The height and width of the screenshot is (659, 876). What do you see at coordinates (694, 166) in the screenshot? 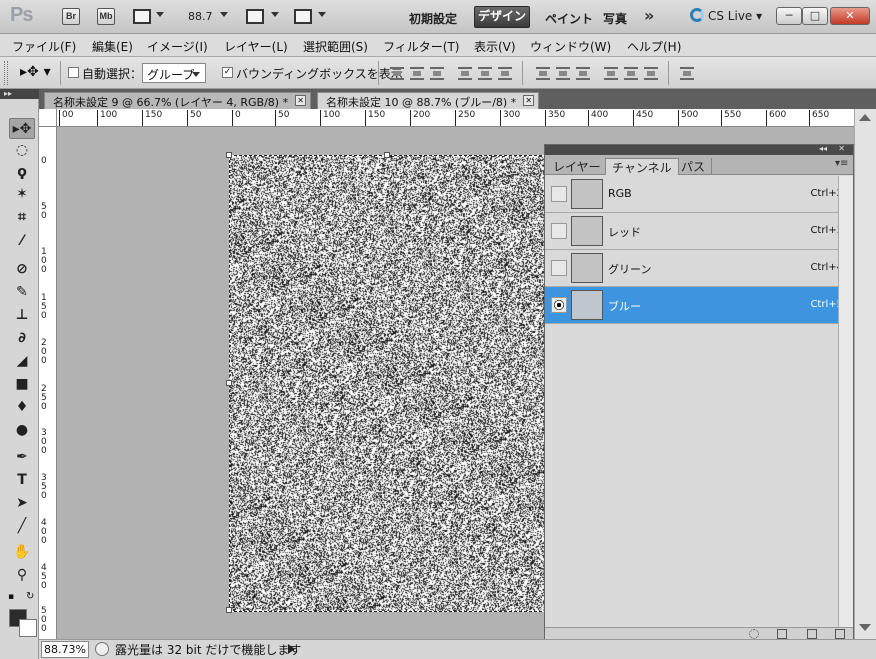
I see `tab-paths: パス` at bounding box center [694, 166].